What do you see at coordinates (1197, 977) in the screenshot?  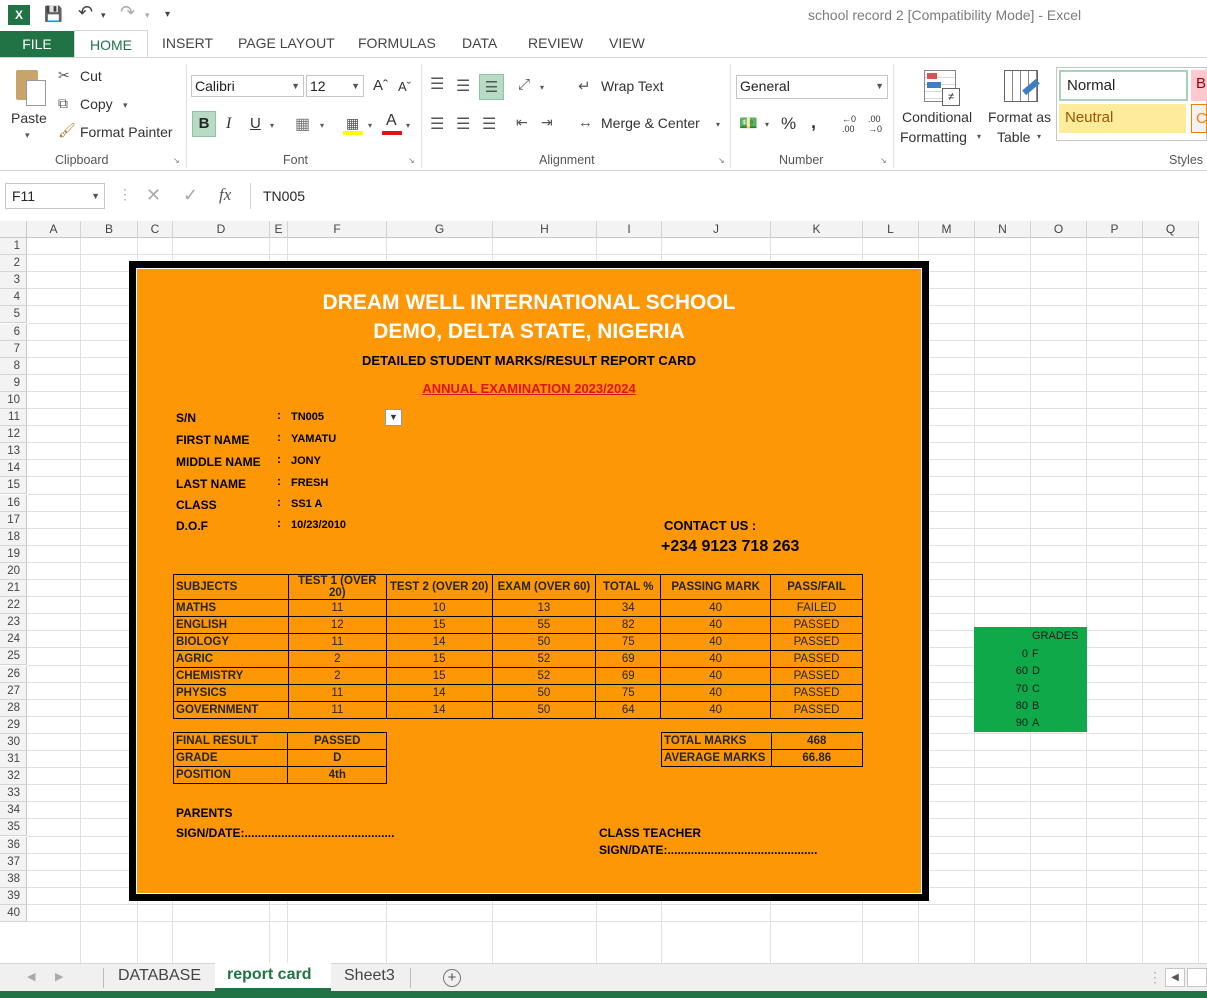 I see `horizontal-scrollbar` at bounding box center [1197, 977].